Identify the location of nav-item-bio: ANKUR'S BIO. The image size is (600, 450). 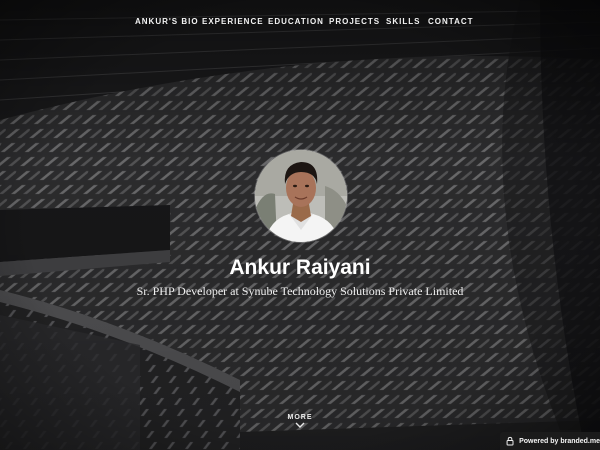
(167, 21).